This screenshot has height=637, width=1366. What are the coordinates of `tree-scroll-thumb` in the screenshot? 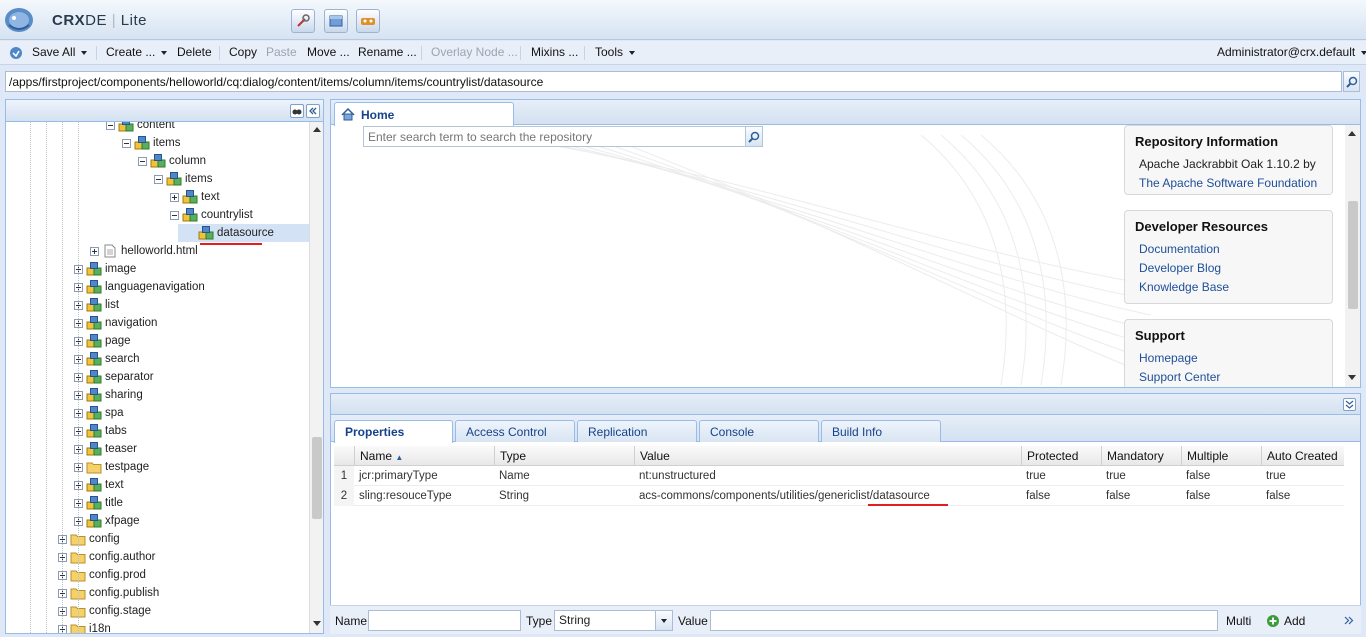 It's located at (317, 478).